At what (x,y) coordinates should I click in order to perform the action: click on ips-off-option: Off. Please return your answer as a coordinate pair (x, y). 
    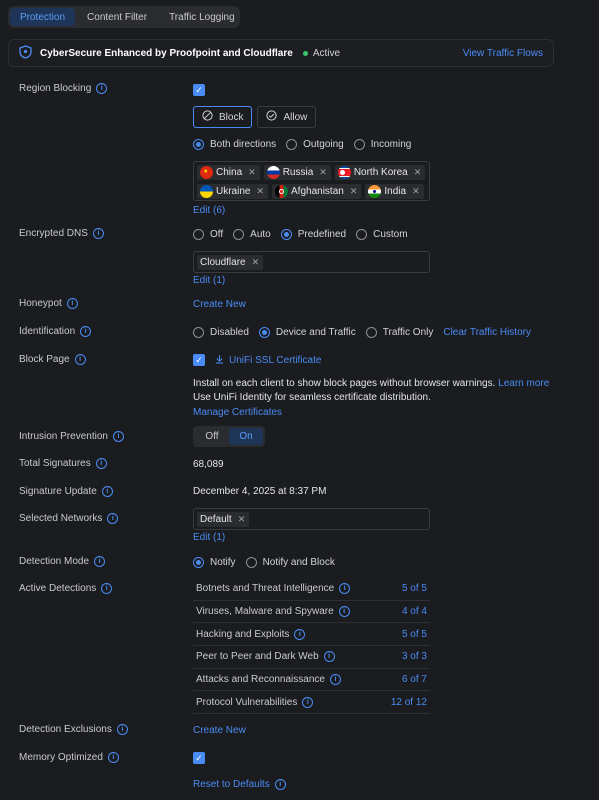
    Looking at the image, I should click on (212, 436).